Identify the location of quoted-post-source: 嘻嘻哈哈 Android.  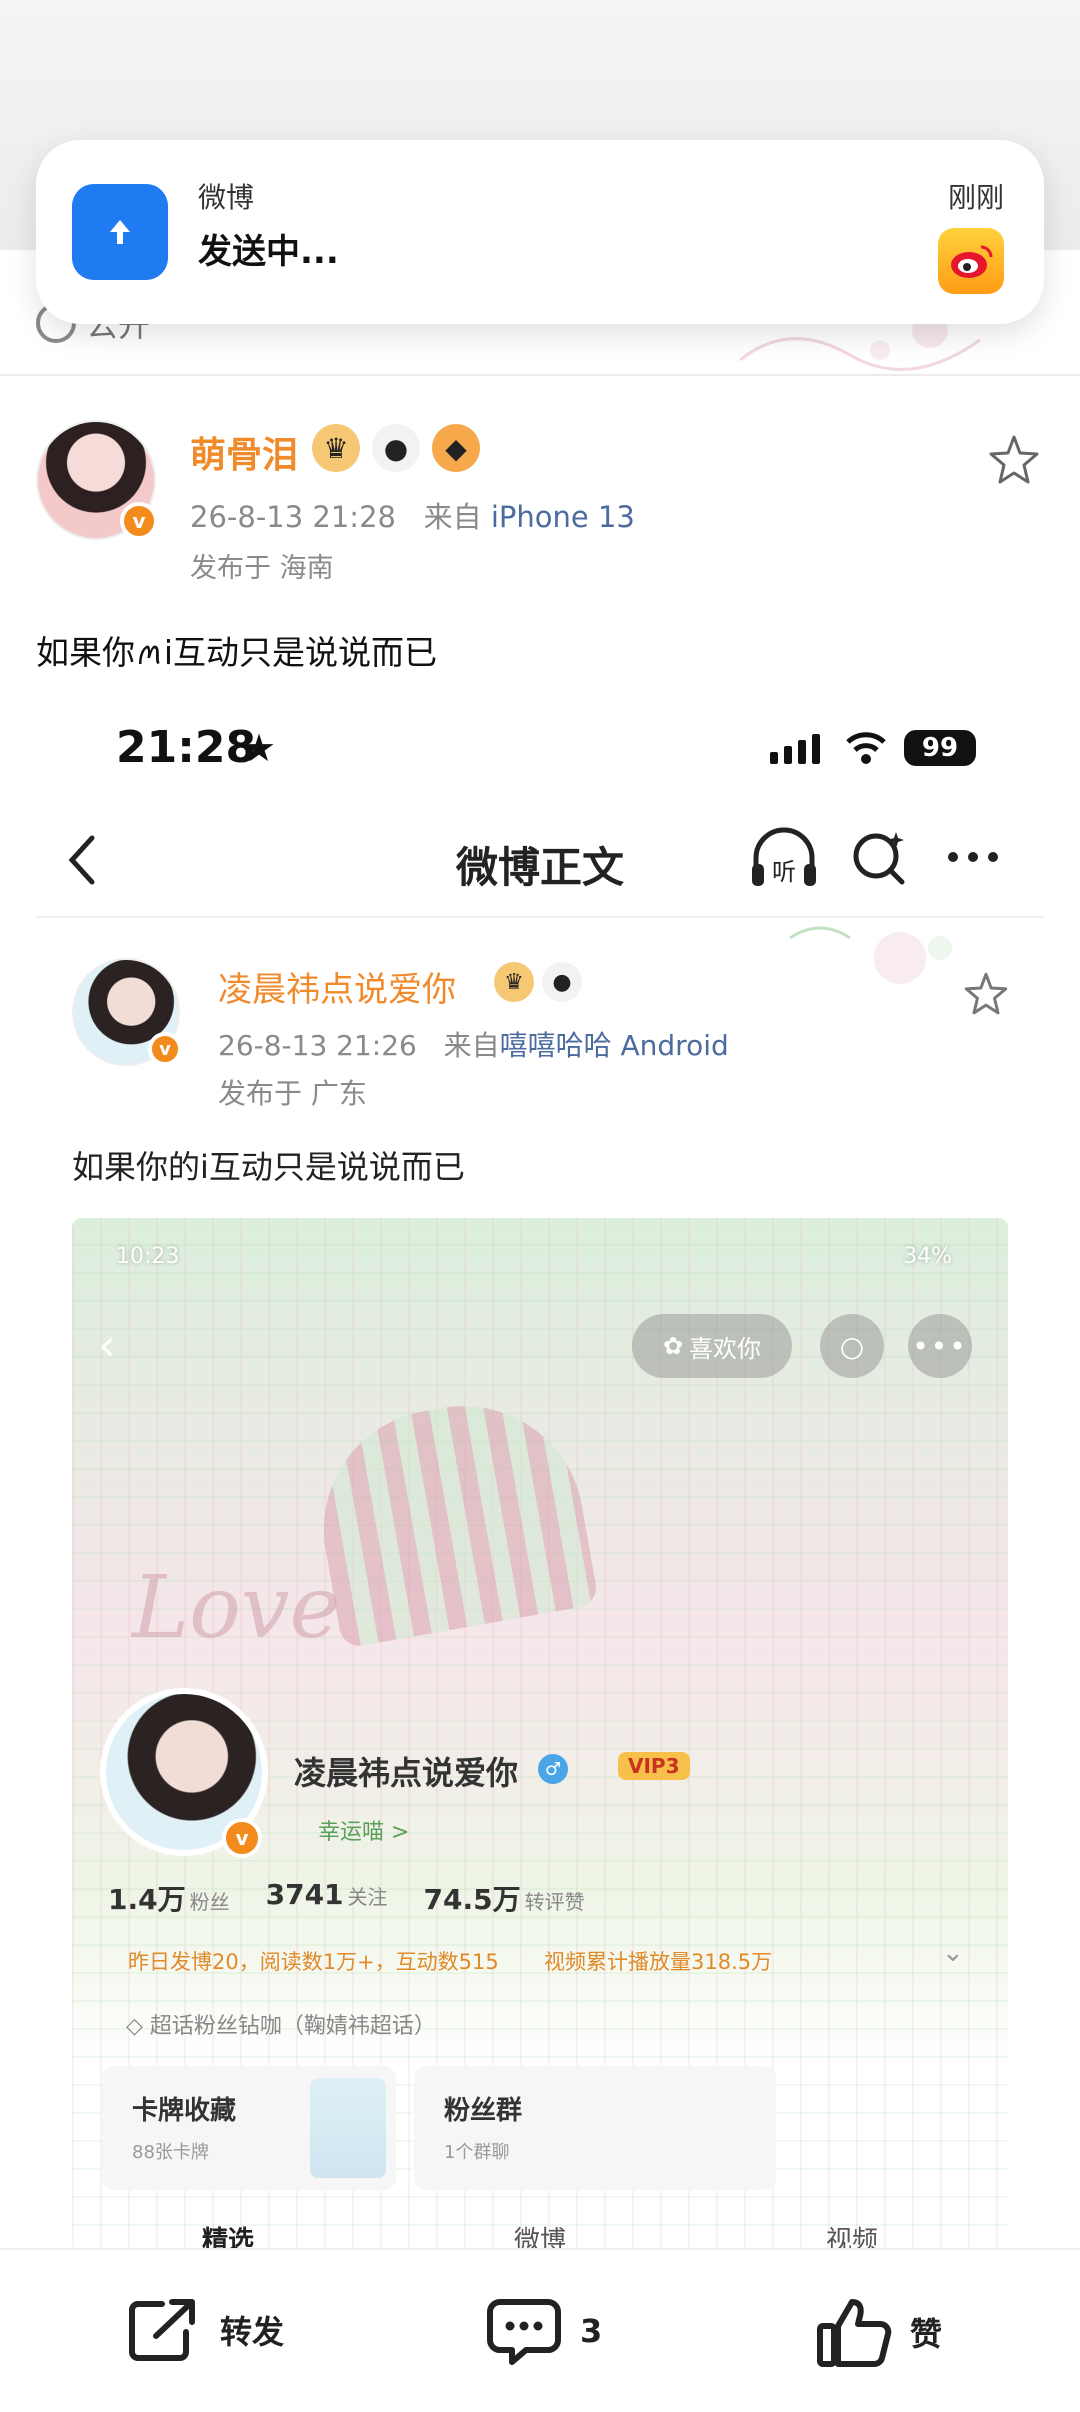
(614, 1045).